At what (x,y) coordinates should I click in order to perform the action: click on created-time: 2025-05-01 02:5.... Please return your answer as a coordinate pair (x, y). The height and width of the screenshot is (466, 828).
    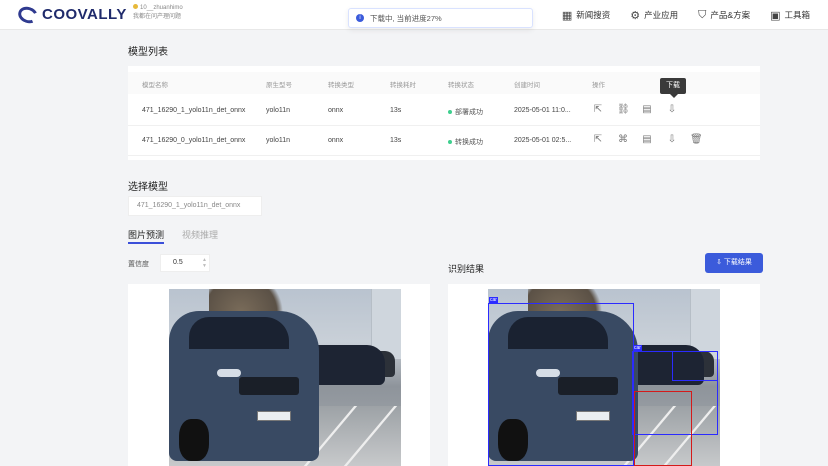
    Looking at the image, I should click on (543, 140).